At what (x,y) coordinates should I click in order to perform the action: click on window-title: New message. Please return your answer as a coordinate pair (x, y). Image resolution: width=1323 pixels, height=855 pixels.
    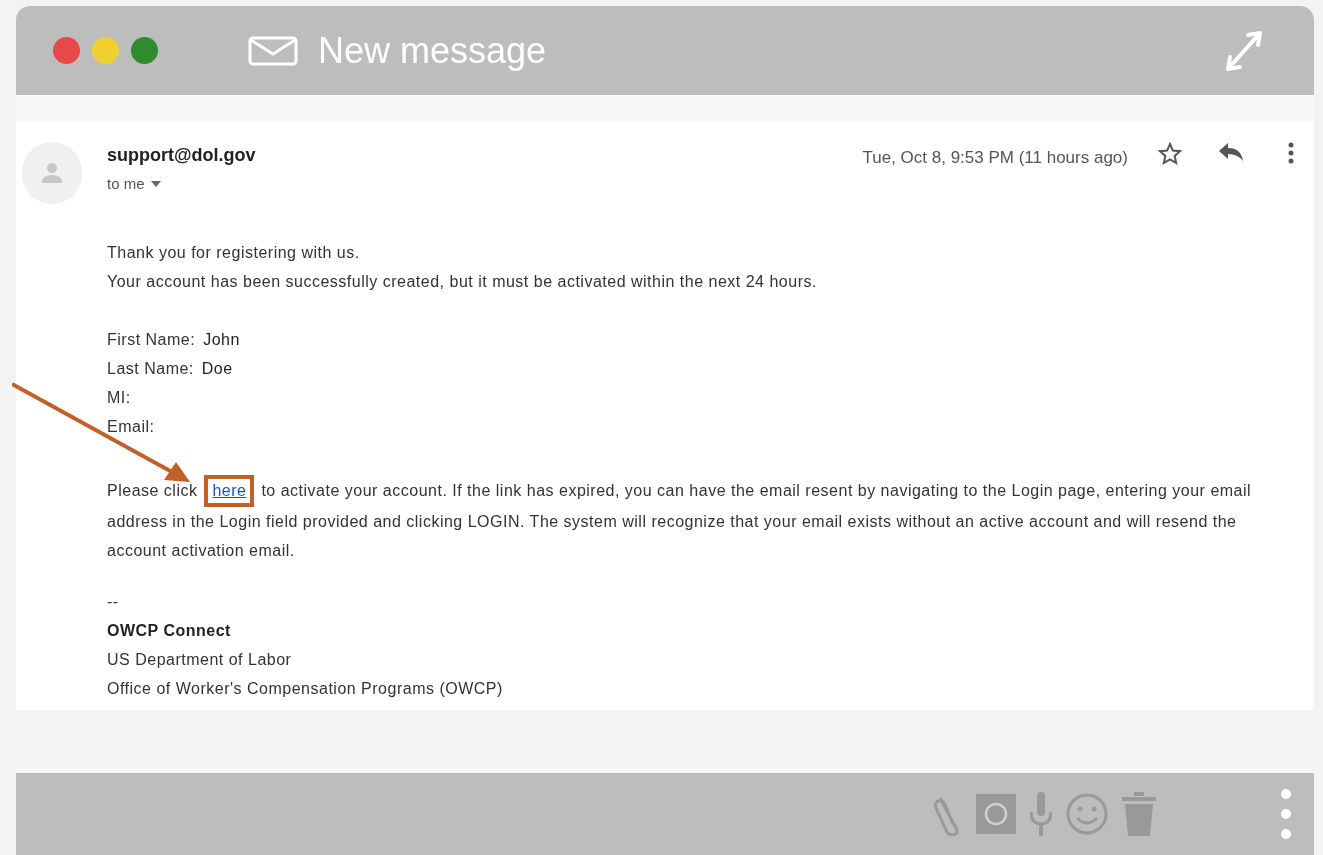
    Looking at the image, I should click on (432, 50).